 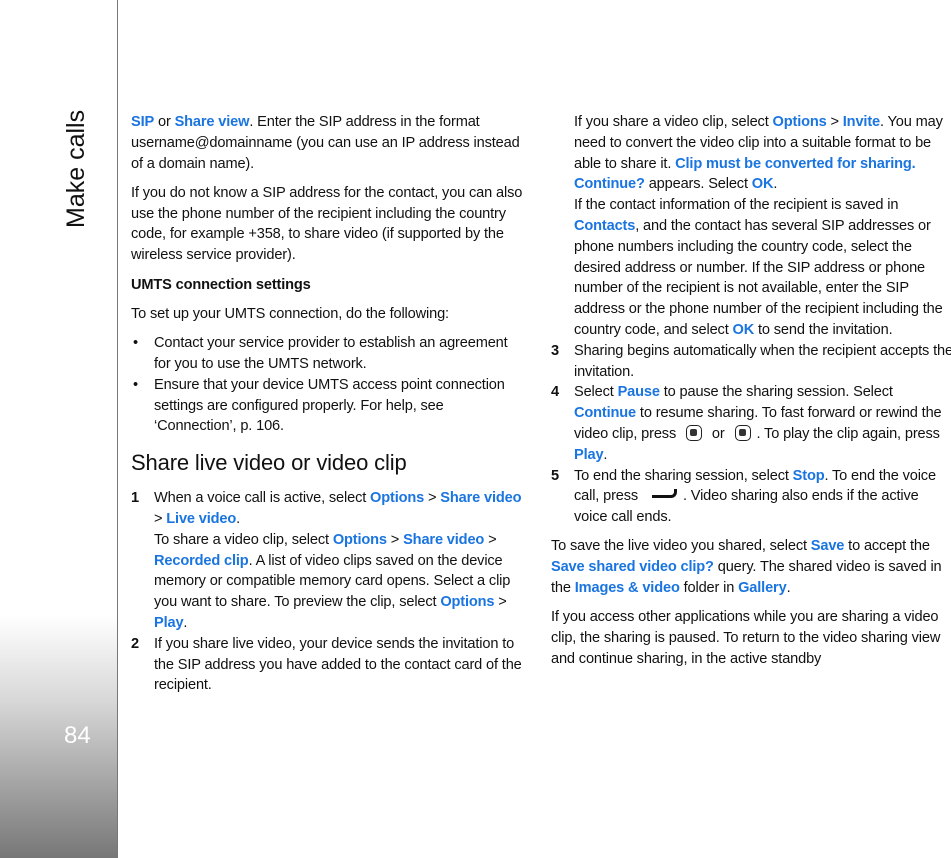 What do you see at coordinates (827, 546) in the screenshot?
I see `menu-term: Save` at bounding box center [827, 546].